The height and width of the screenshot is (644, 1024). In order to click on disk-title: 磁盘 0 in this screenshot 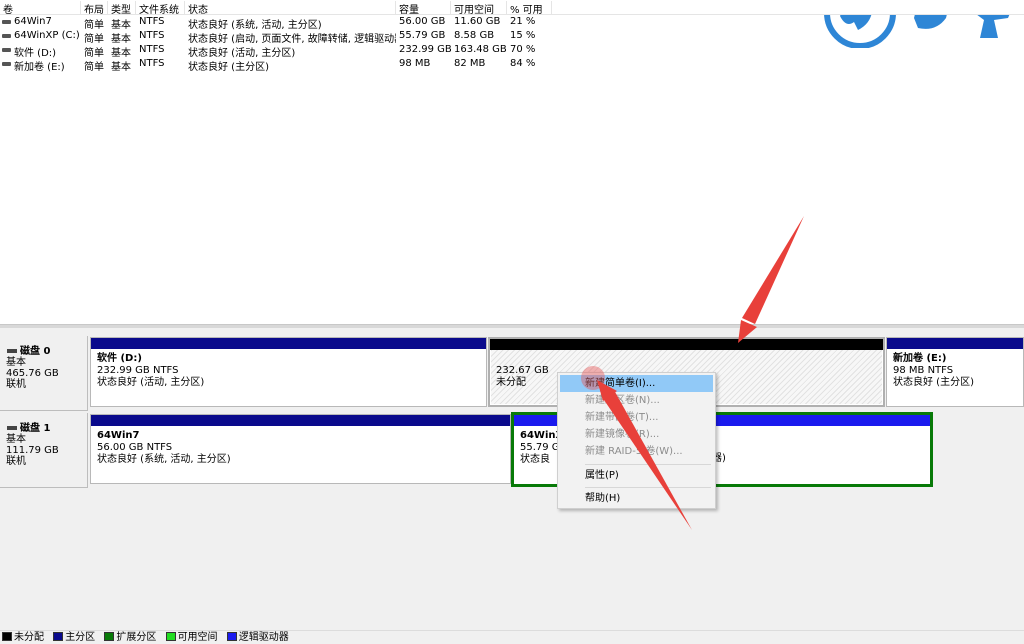, I will do `click(46, 351)`.